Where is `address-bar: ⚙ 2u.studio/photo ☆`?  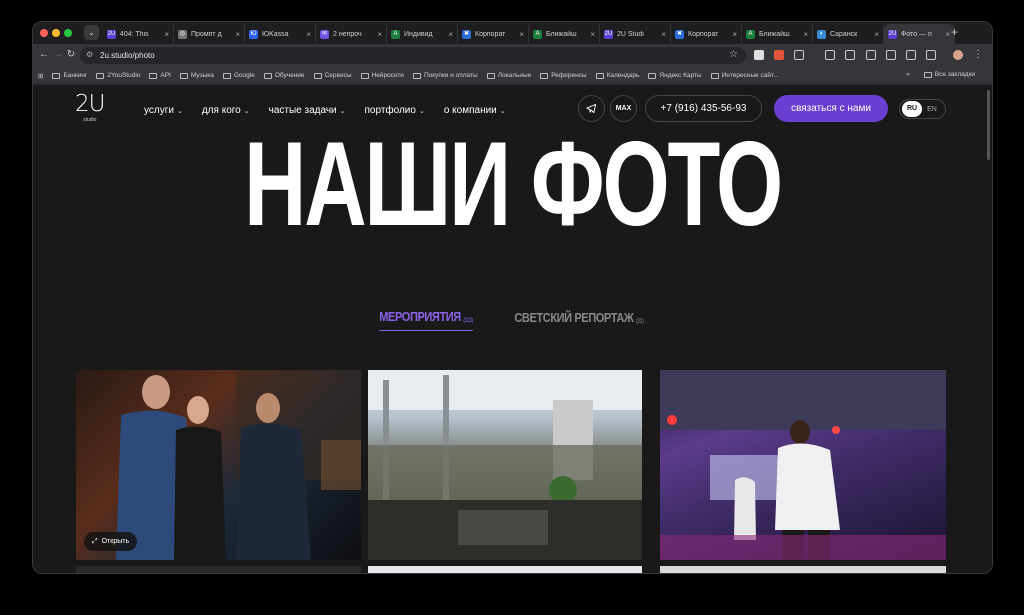
address-bar: ⚙ 2u.studio/photo ☆ is located at coordinates (413, 55).